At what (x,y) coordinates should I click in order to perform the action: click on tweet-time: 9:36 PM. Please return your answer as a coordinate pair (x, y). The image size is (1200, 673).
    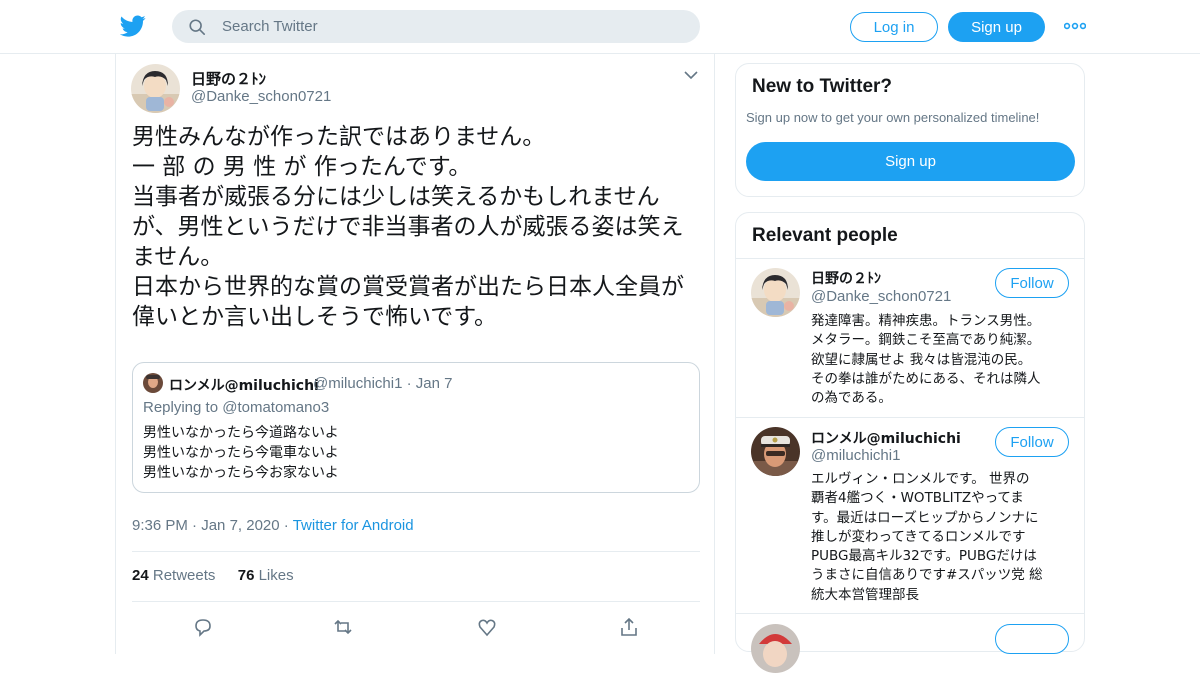
    Looking at the image, I should click on (160, 525).